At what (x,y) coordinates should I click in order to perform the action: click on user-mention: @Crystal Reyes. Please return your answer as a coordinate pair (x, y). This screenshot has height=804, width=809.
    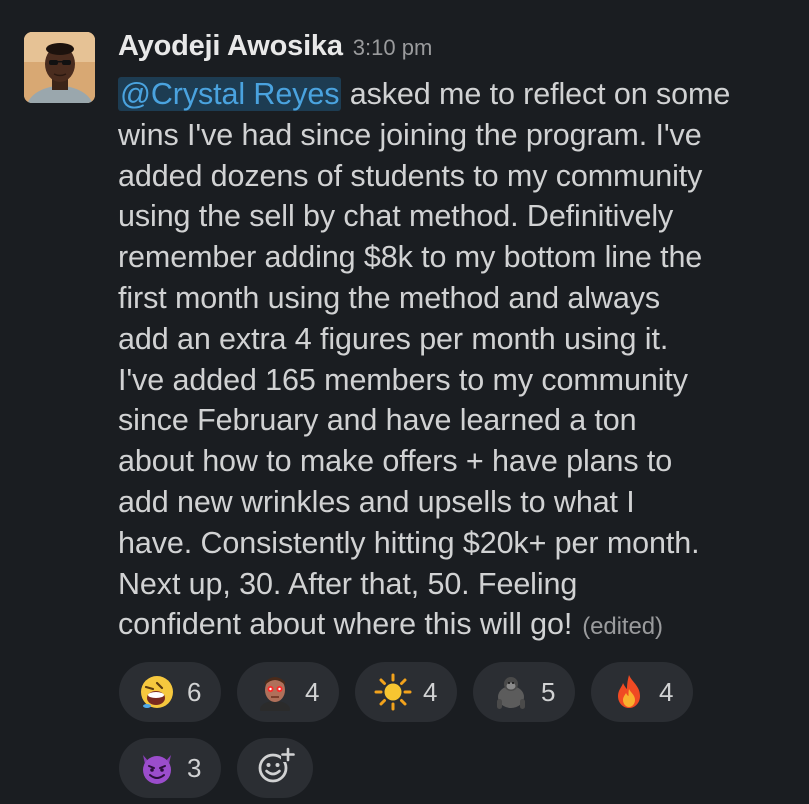
    Looking at the image, I should click on (230, 94).